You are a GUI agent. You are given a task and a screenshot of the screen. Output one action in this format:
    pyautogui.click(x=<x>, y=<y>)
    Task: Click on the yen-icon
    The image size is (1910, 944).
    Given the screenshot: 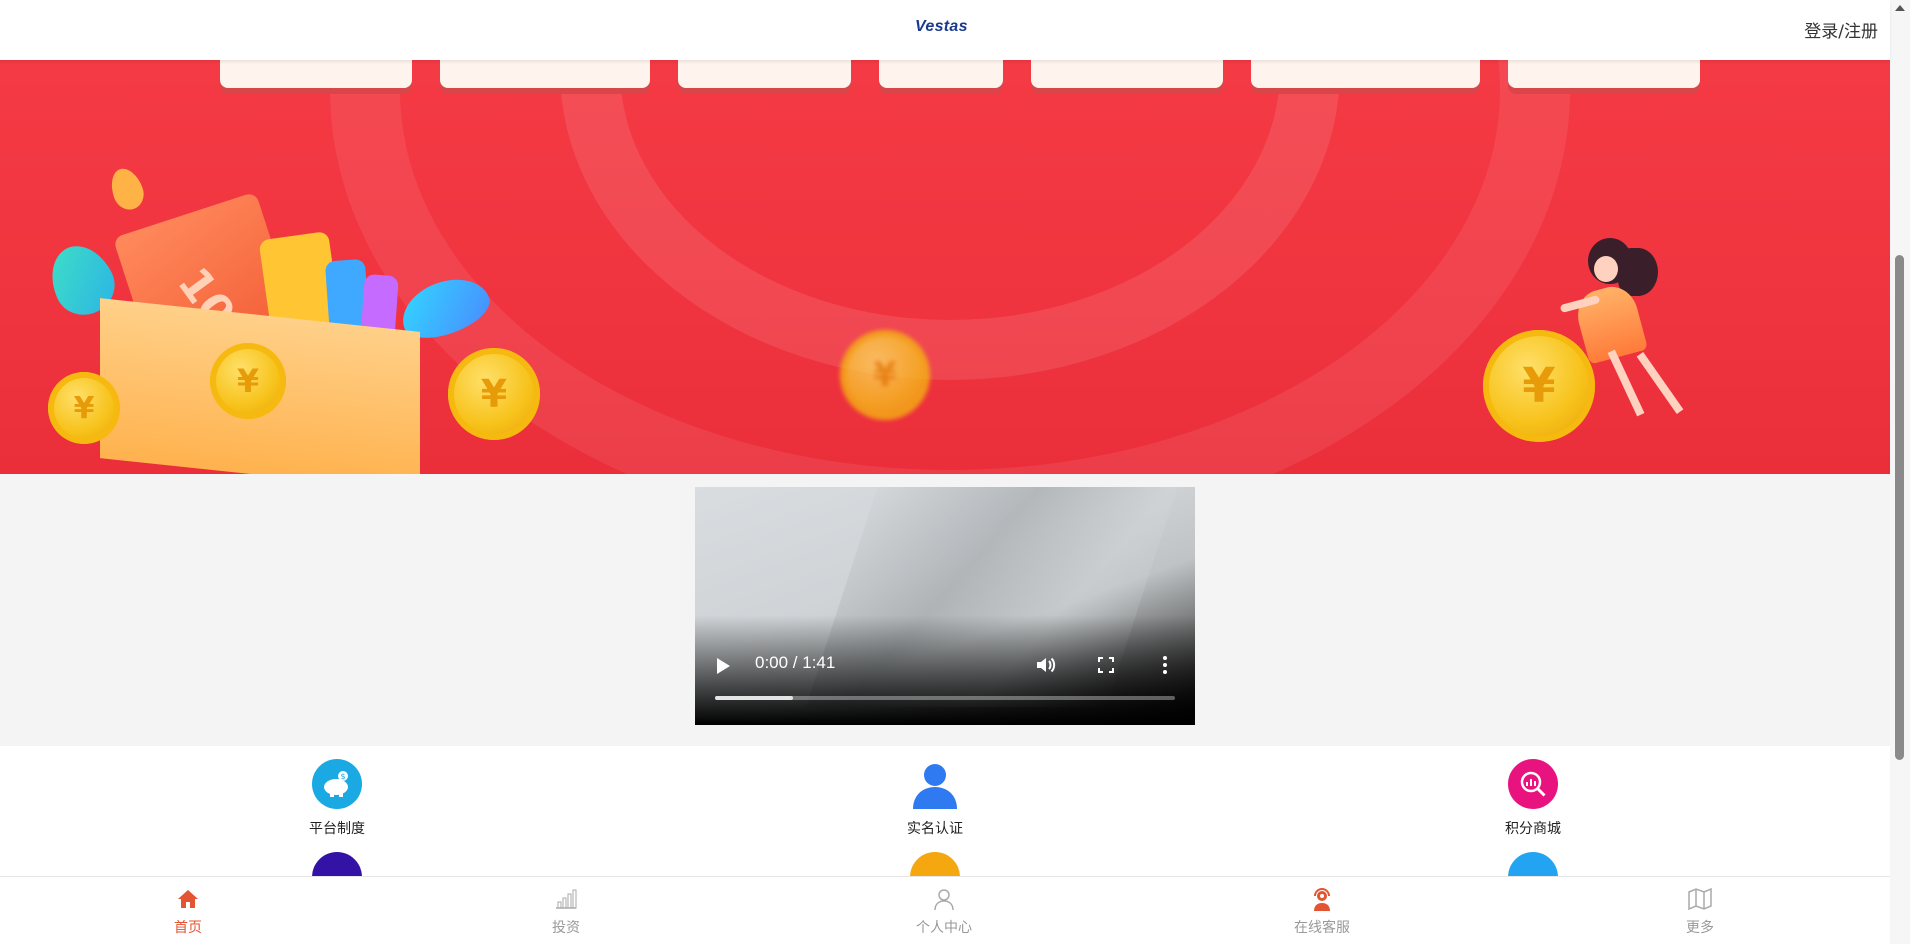 What is the action you would take?
    pyautogui.click(x=1533, y=864)
    